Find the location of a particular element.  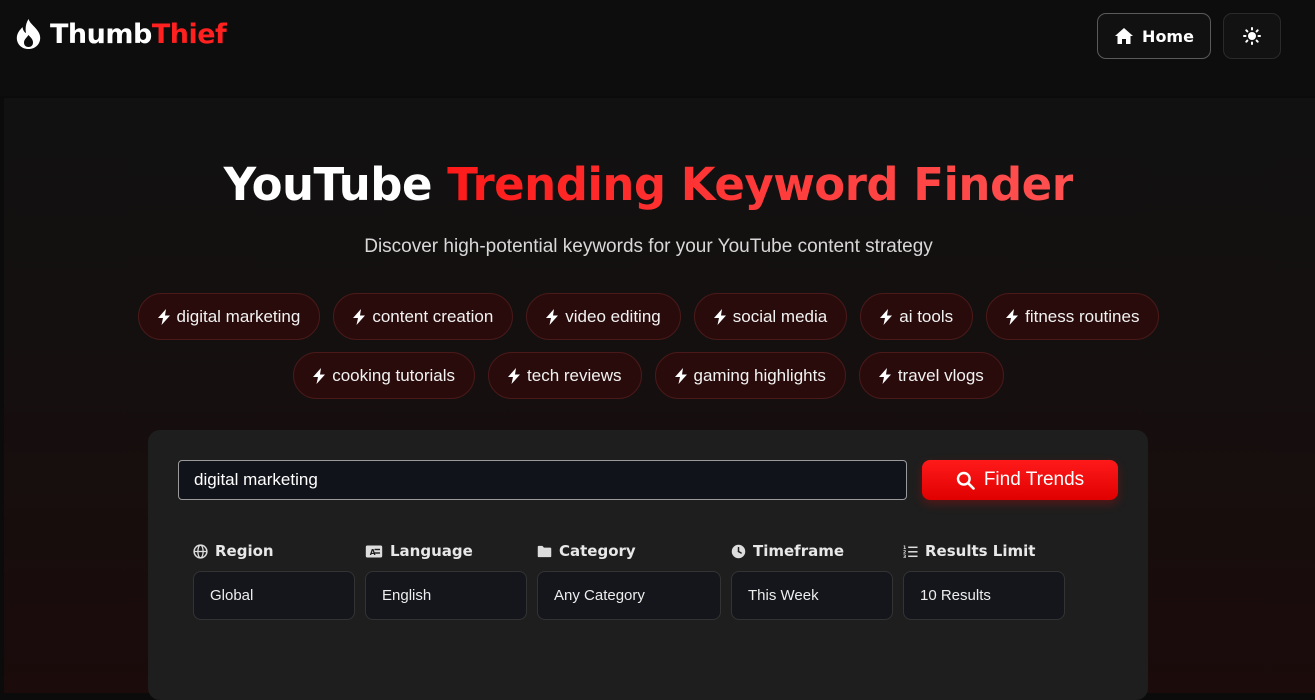

filter-results-limit-label: 1 2 3 Results Limit is located at coordinates (969, 551).